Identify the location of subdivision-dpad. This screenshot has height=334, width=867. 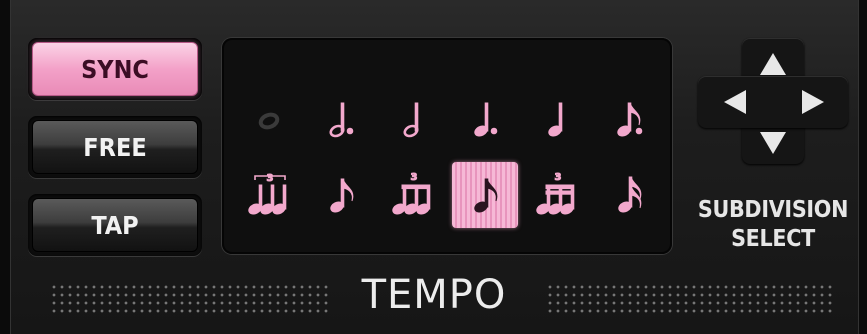
(773, 101).